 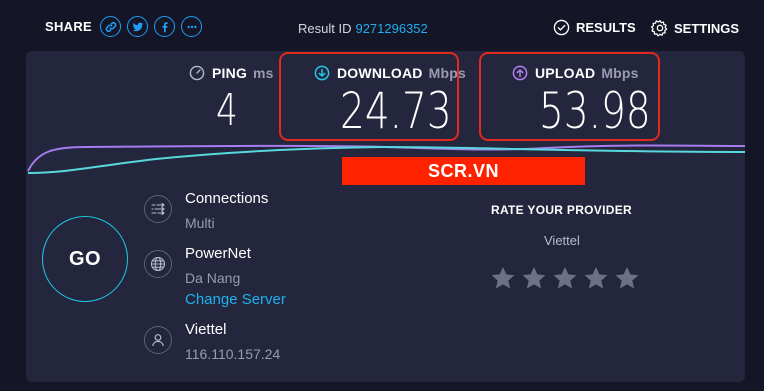 What do you see at coordinates (69, 26) in the screenshot?
I see `share-label: SHARE` at bounding box center [69, 26].